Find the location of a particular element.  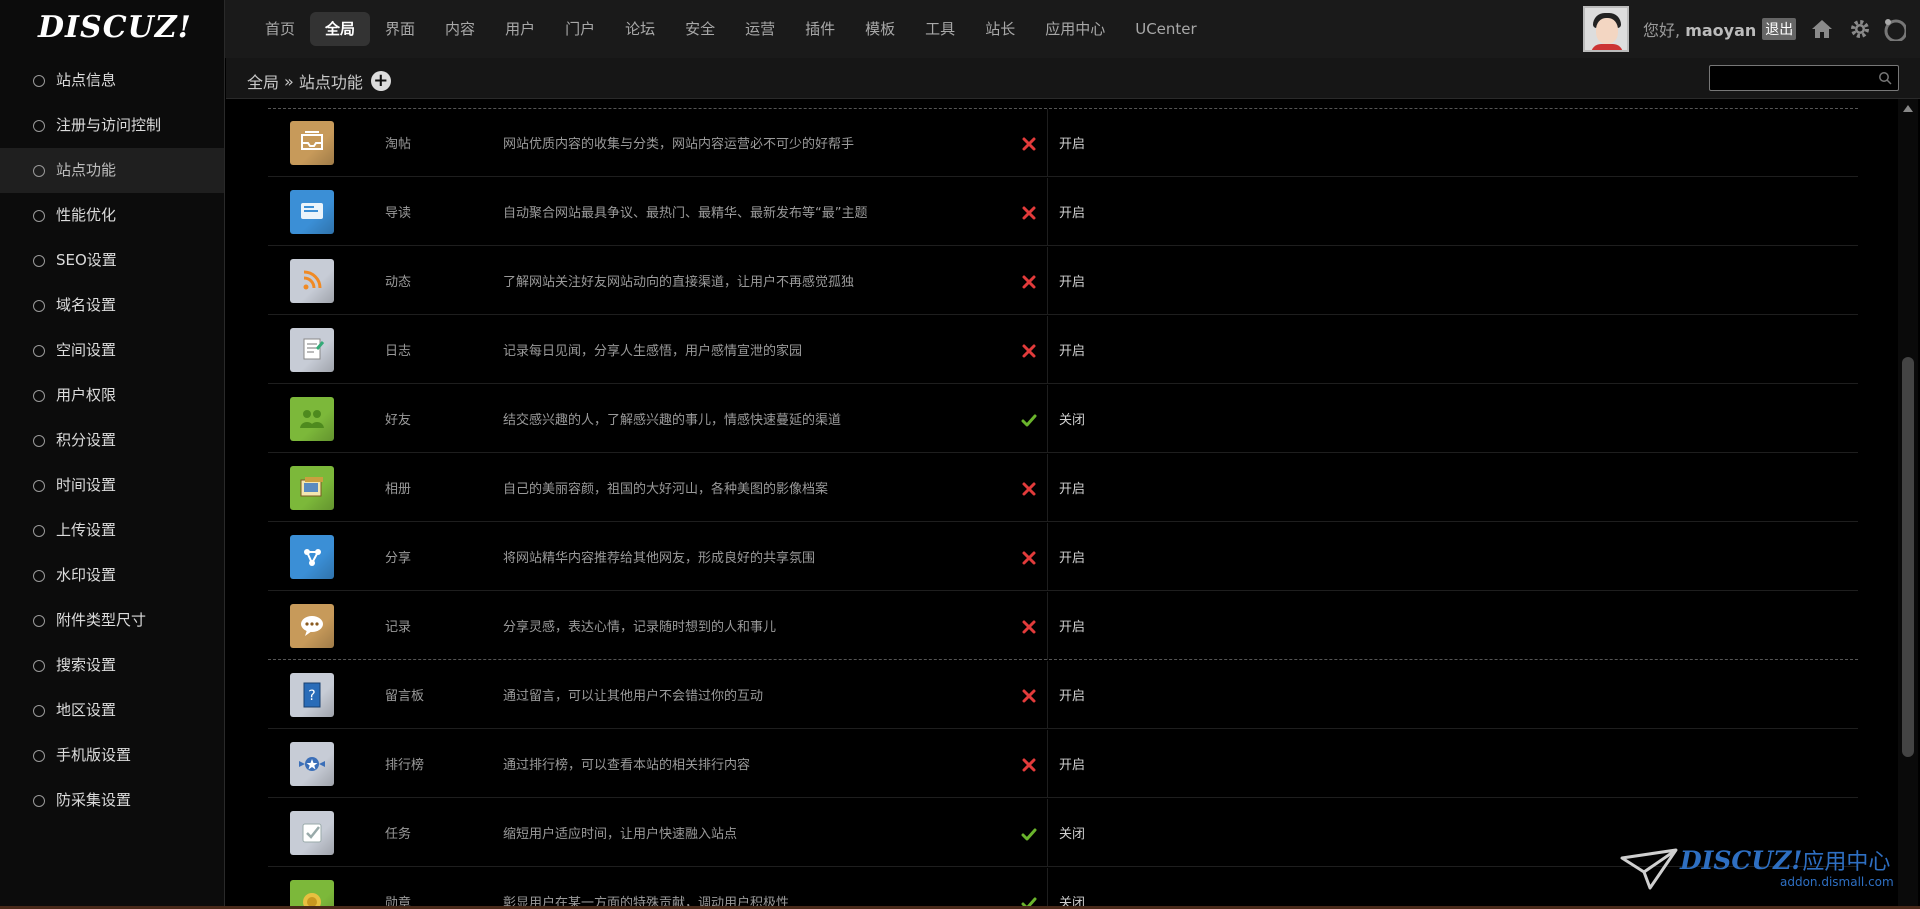

breadcrumb-root: 全局 is located at coordinates (263, 81).